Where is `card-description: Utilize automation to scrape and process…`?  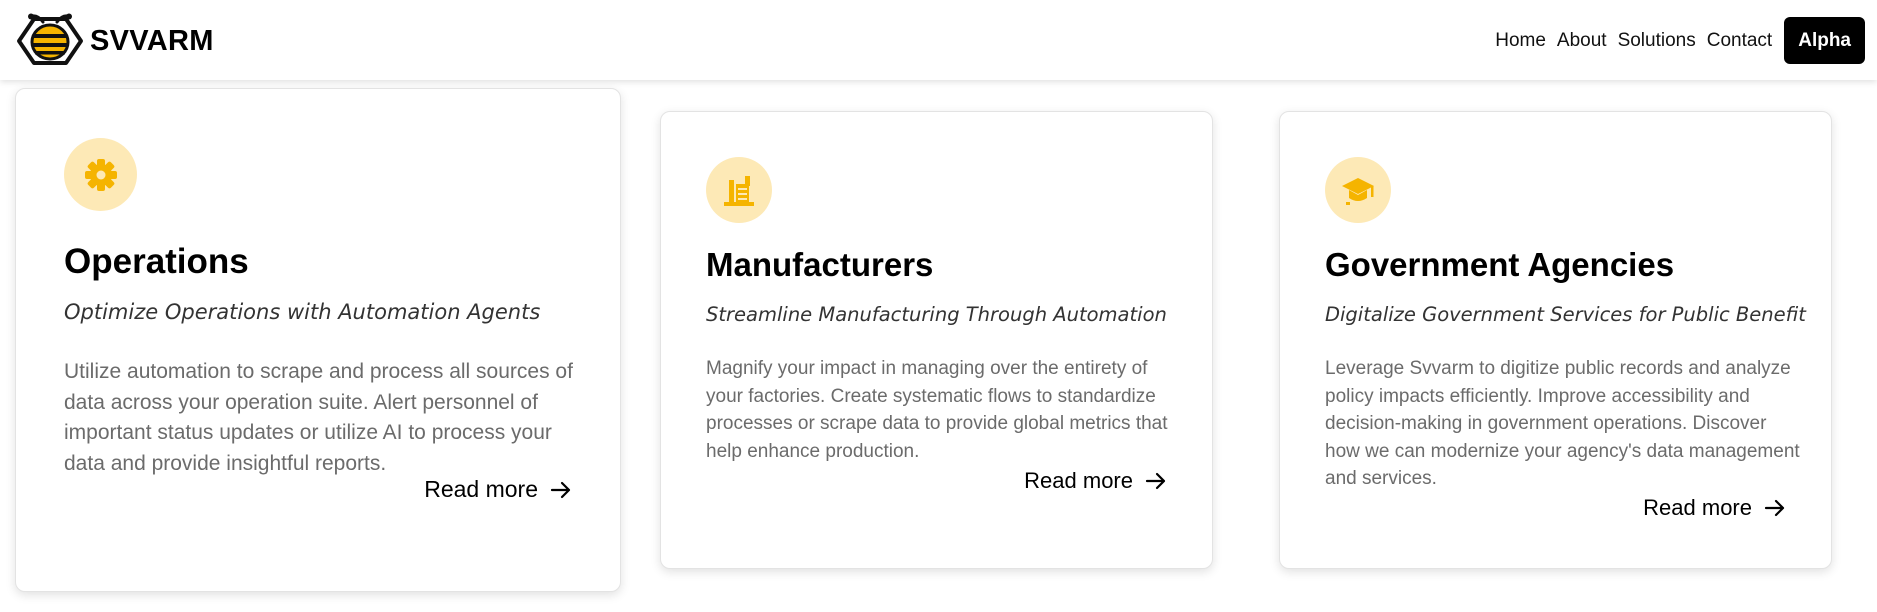
card-description: Utilize automation to scrape and process… is located at coordinates (318, 417).